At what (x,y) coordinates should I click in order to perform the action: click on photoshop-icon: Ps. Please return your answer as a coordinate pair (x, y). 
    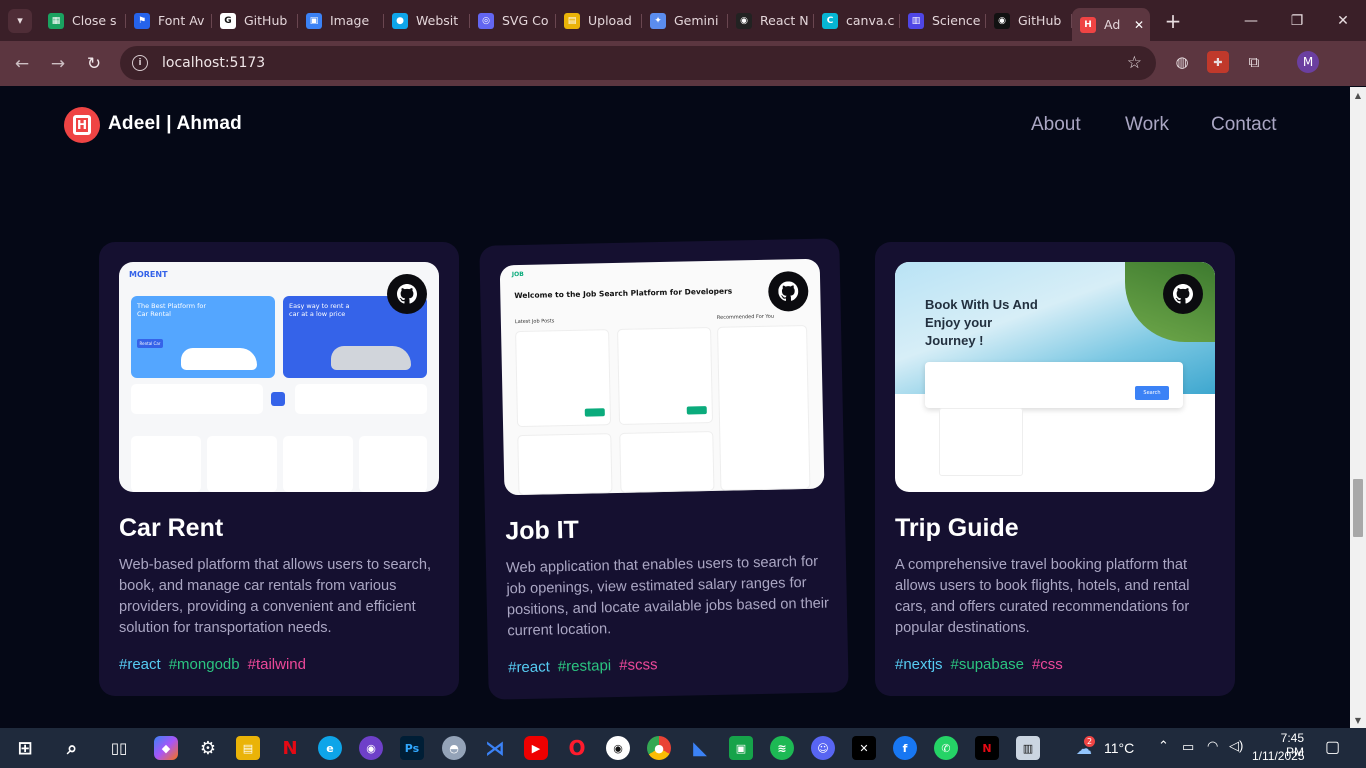
    Looking at the image, I should click on (412, 748).